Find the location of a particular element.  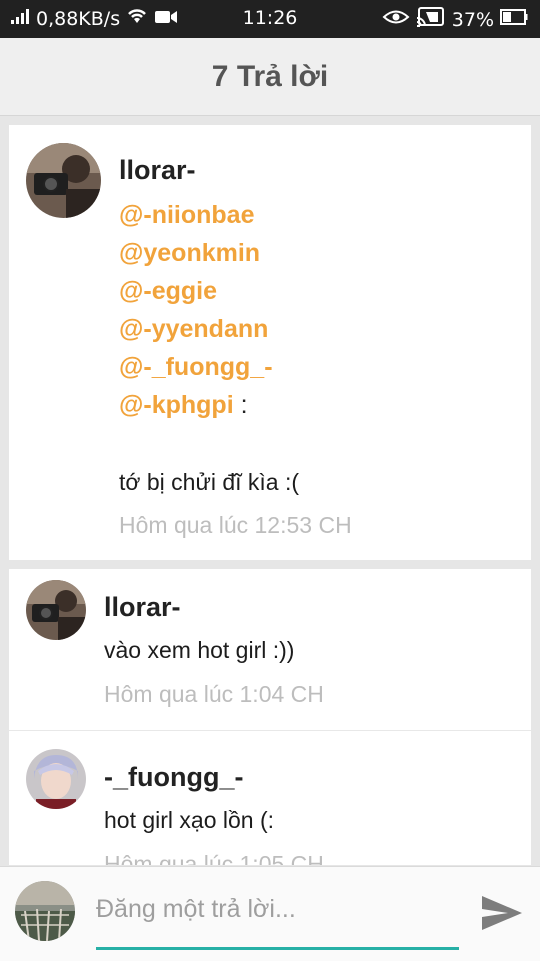

user-avatar is located at coordinates (45, 911).